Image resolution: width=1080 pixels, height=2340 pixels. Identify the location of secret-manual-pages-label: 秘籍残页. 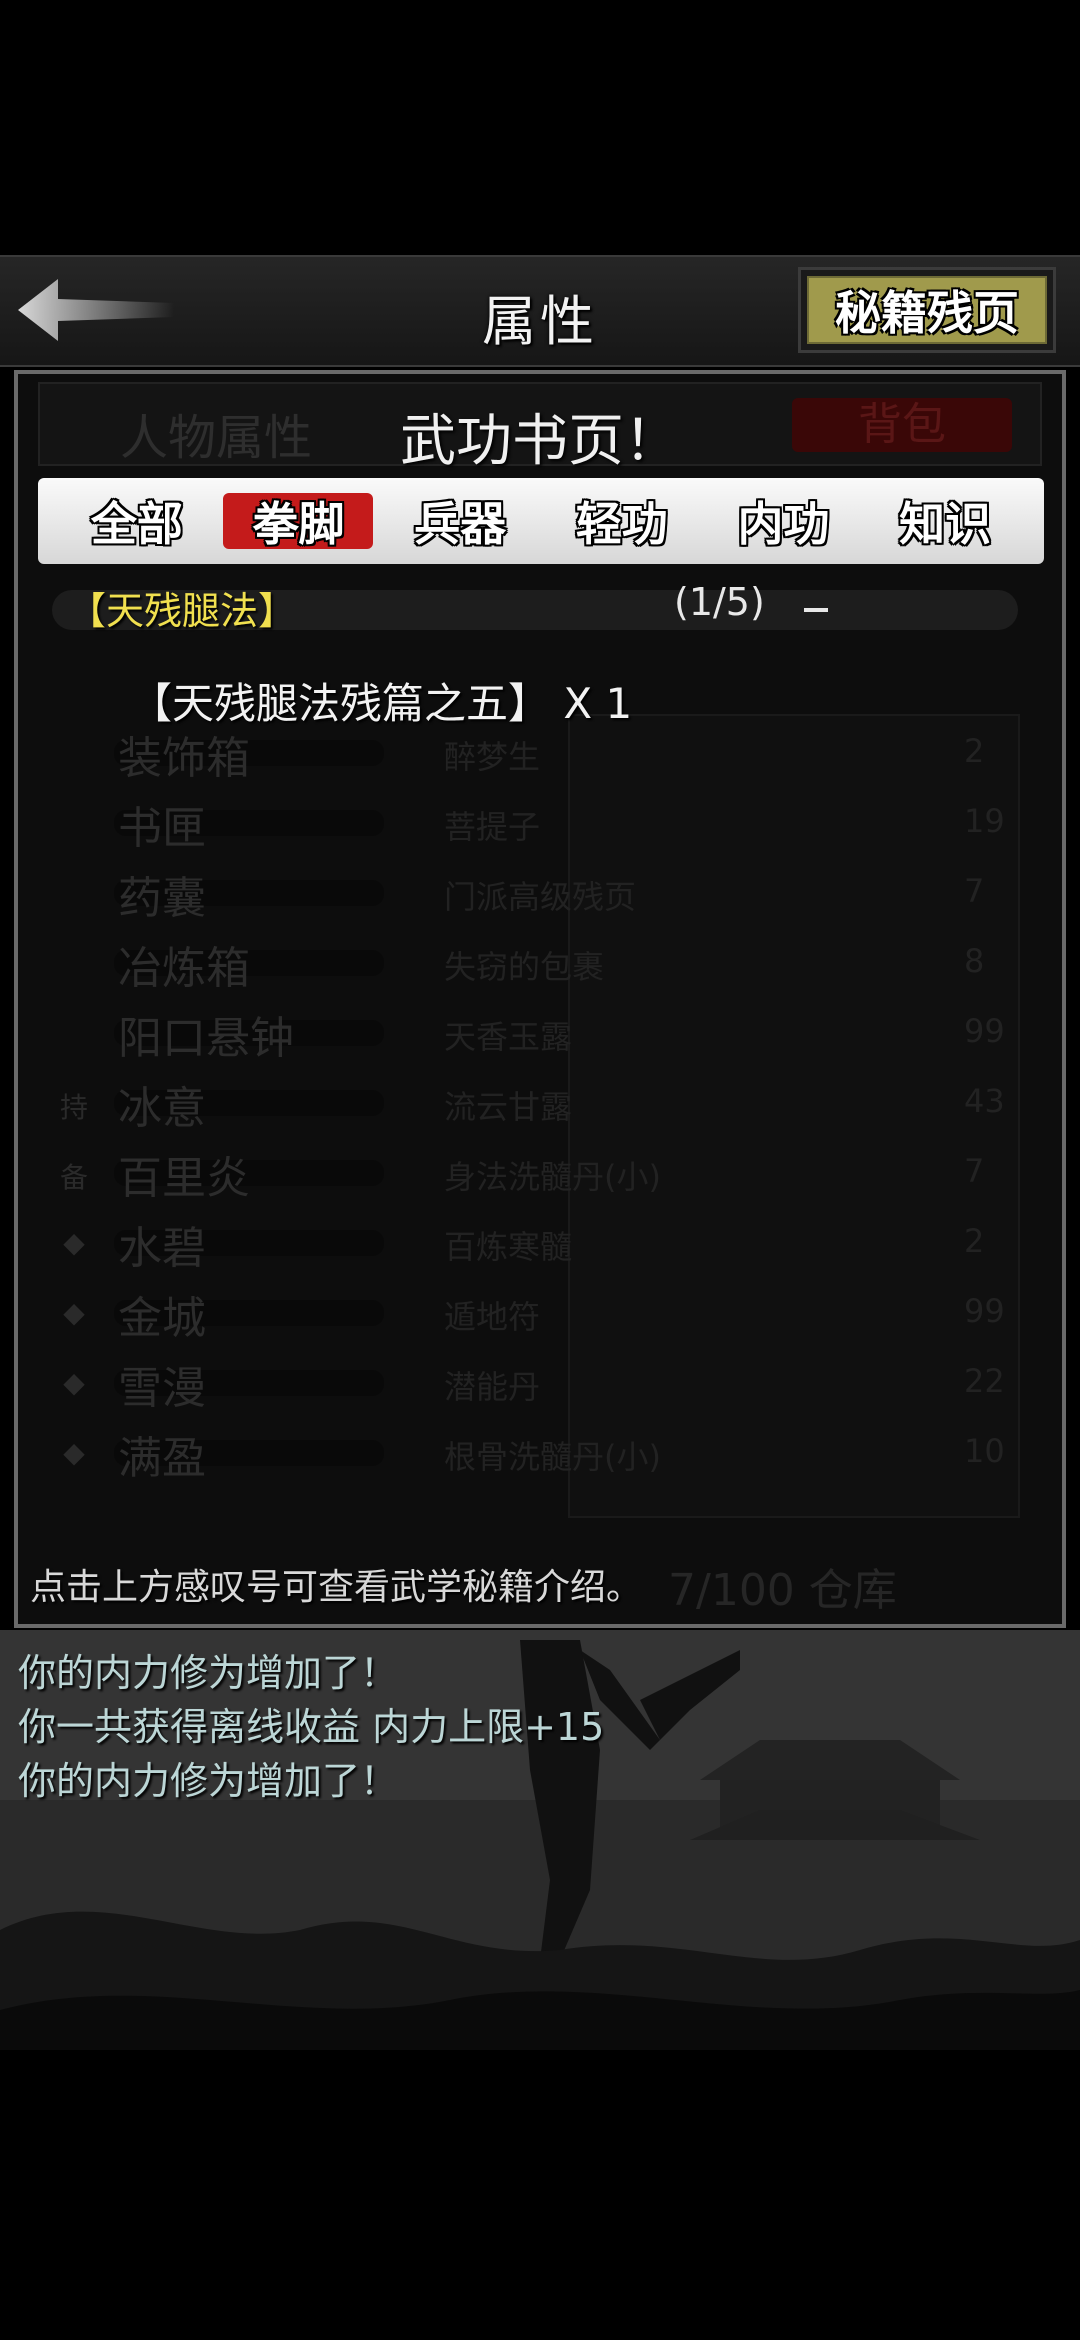
(927, 310).